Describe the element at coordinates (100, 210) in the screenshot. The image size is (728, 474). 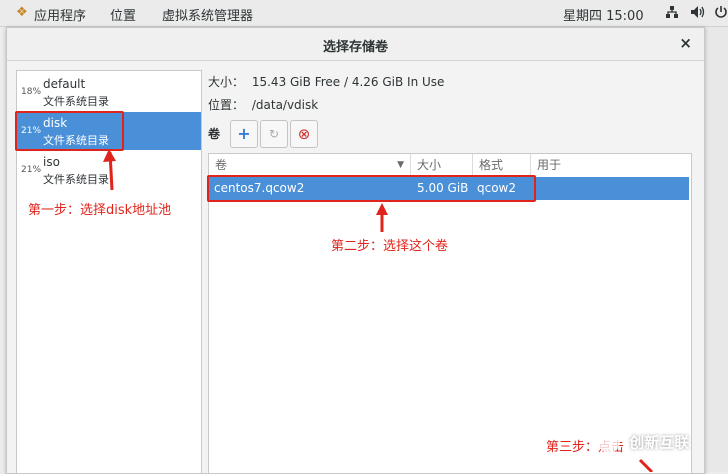
I see `step1-annotation: 第一步：选择disk地址池` at that location.